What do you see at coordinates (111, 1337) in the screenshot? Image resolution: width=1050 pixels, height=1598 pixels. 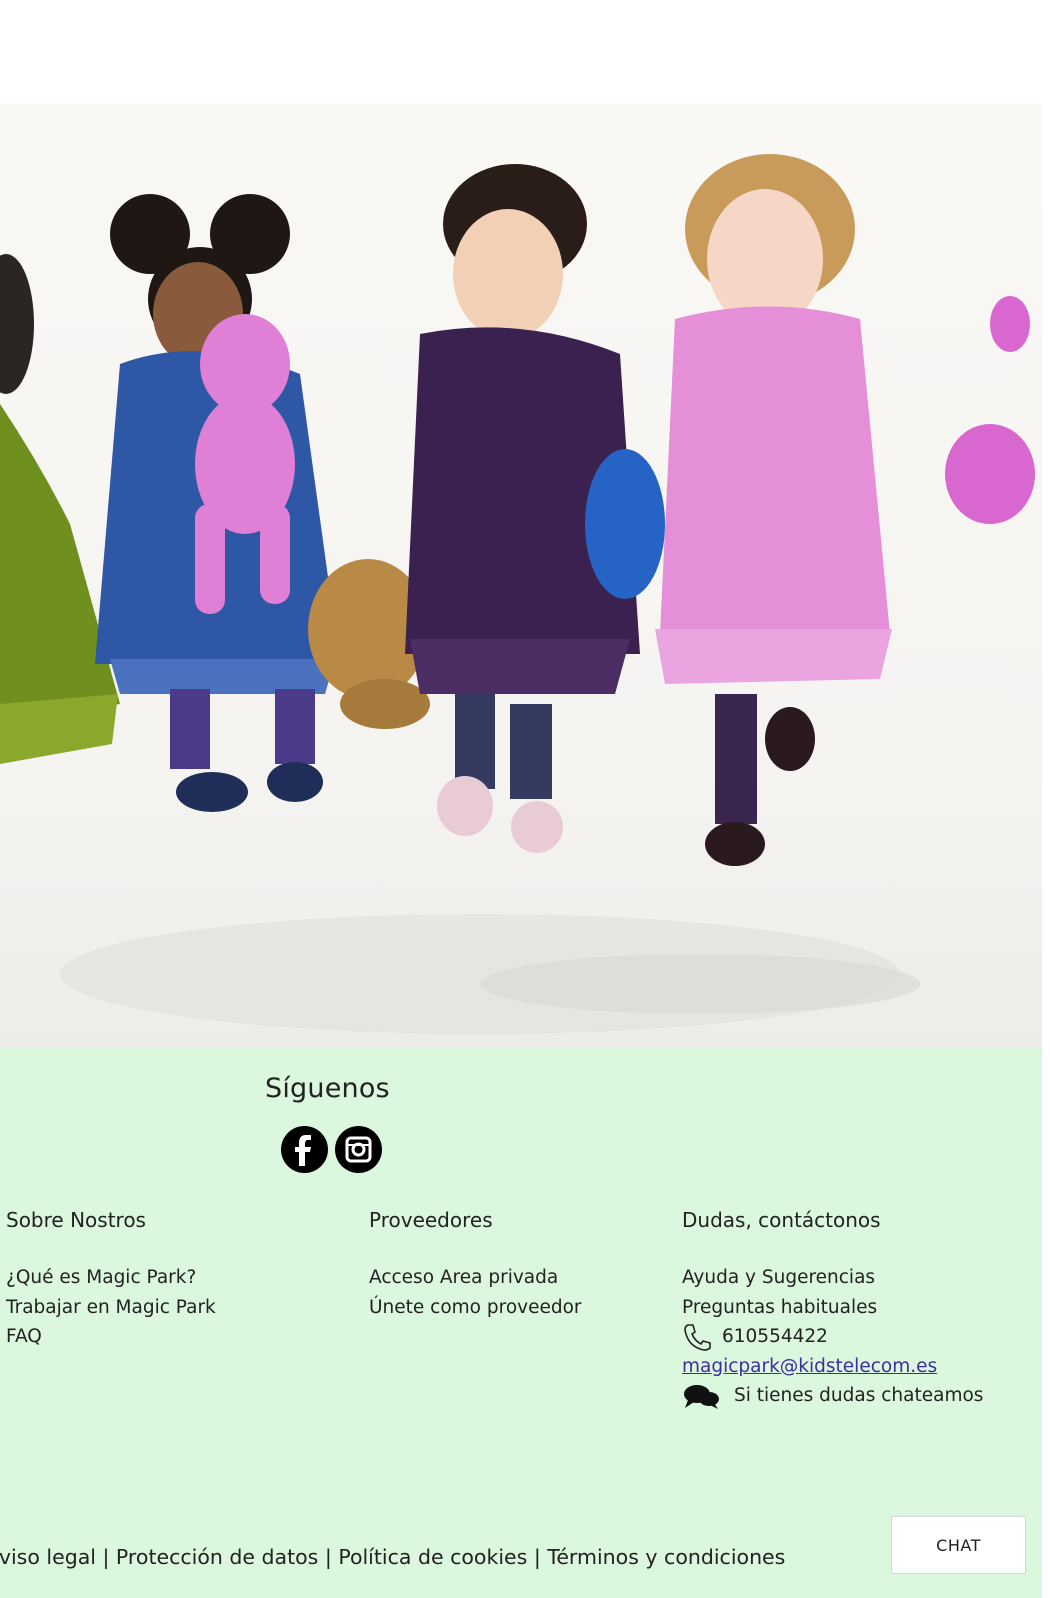 I see `link-faq: FAQ` at bounding box center [111, 1337].